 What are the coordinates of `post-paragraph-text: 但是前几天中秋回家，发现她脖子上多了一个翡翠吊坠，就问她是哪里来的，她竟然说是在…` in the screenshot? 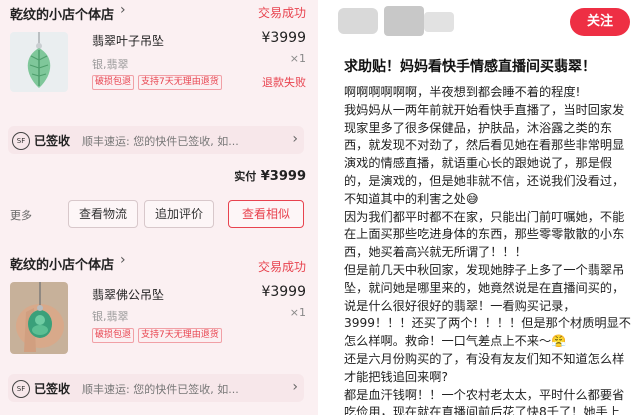 It's located at (487, 305).